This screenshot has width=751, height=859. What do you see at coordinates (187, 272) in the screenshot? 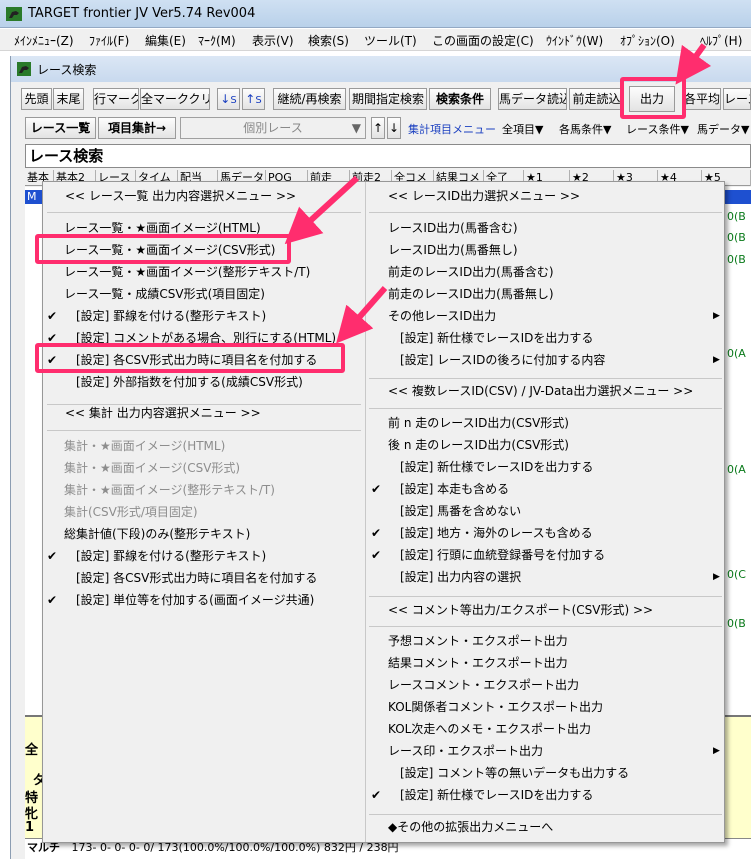
I see `race-list-output-item: レース一覧・★画面イメージ(整形テキスト/T)` at bounding box center [187, 272].